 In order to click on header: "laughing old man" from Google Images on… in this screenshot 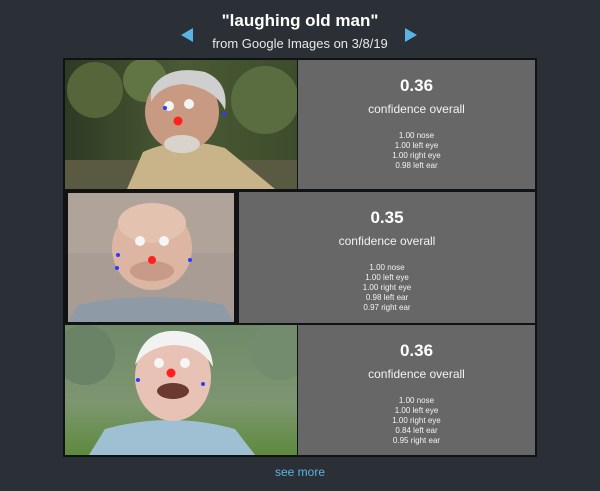, I will do `click(300, 29)`.